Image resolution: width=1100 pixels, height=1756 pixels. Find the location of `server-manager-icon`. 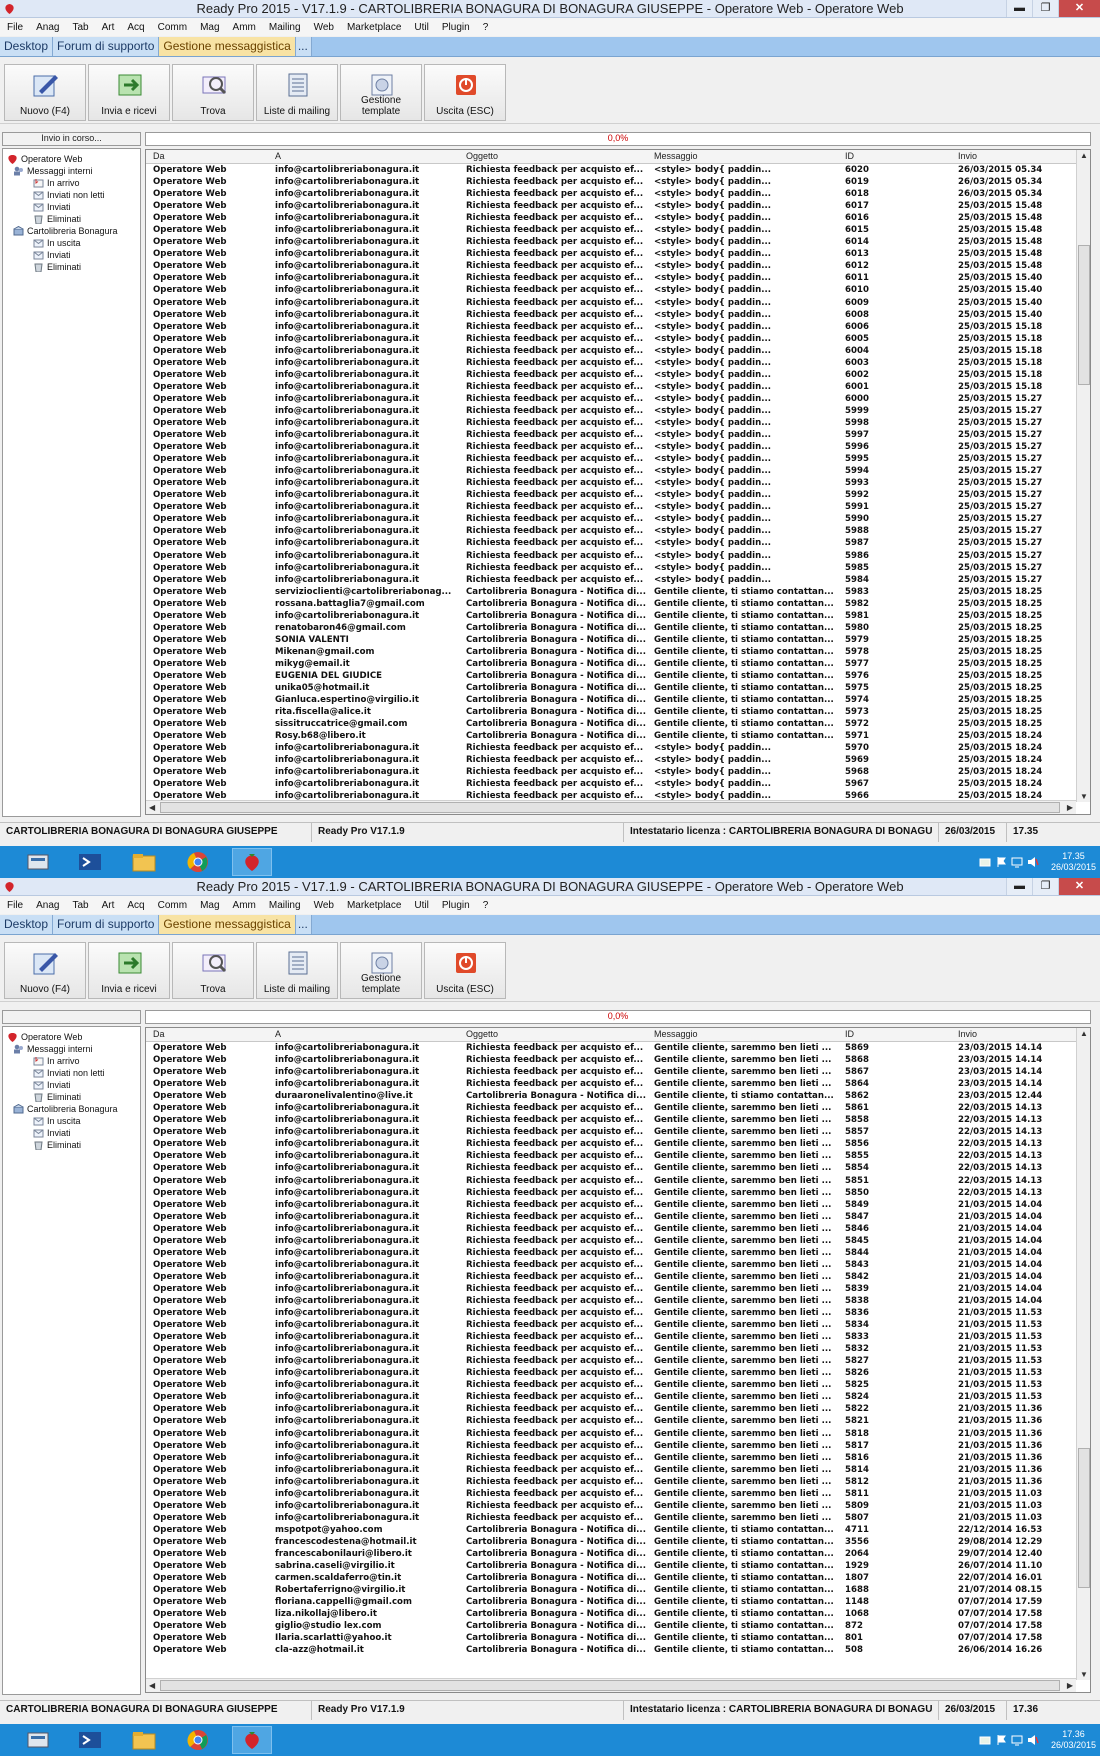

server-manager-icon is located at coordinates (38, 862).